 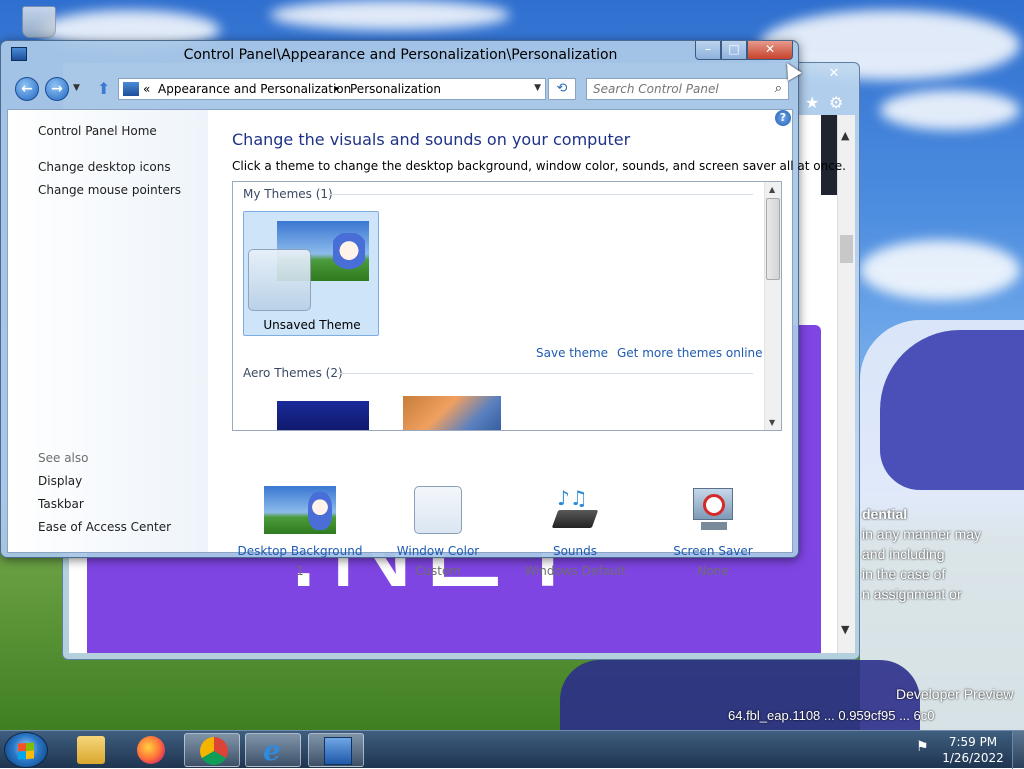 What do you see at coordinates (76, 88) in the screenshot?
I see `recent-pages-dropdown-icon: ▼` at bounding box center [76, 88].